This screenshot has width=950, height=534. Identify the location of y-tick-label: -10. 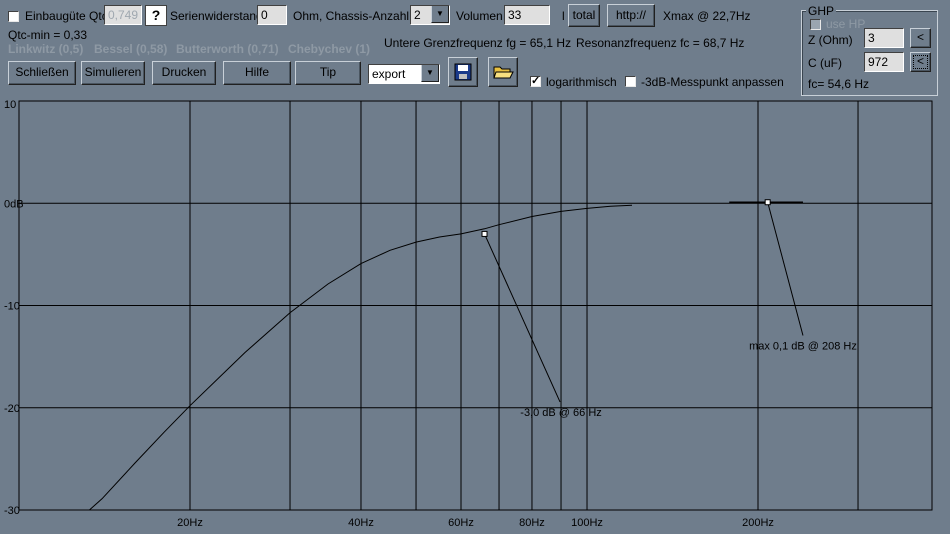
(12, 307).